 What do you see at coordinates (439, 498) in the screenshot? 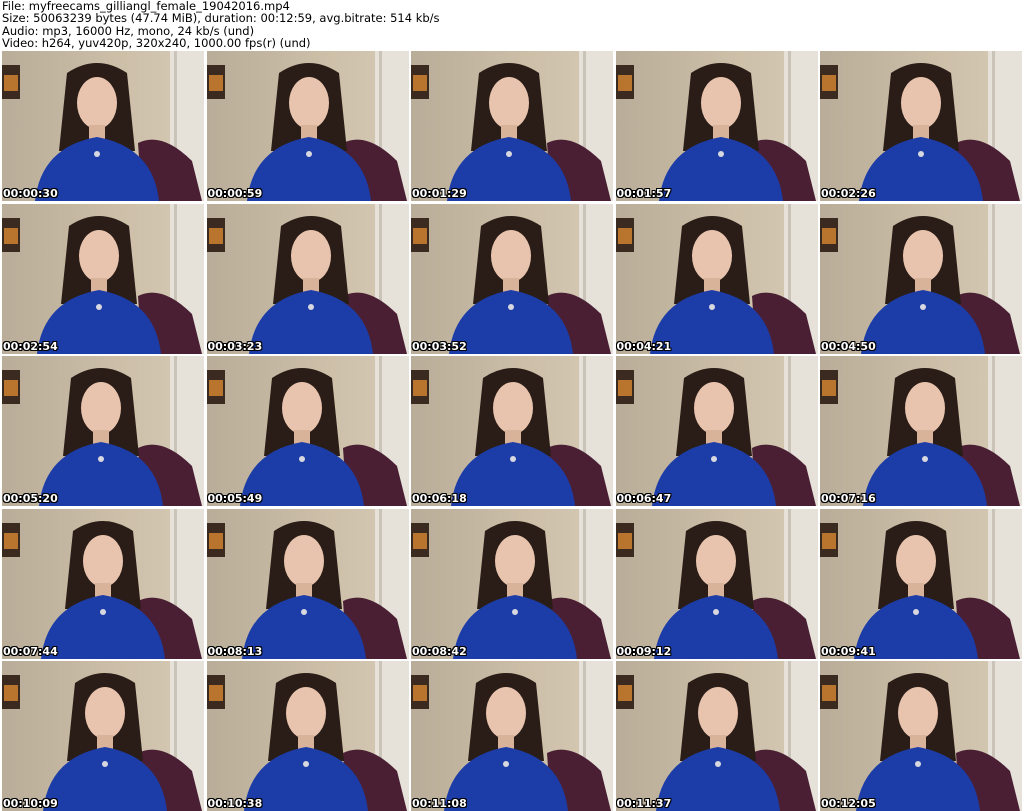
I see `frame-timestamp: 00:06:18` at bounding box center [439, 498].